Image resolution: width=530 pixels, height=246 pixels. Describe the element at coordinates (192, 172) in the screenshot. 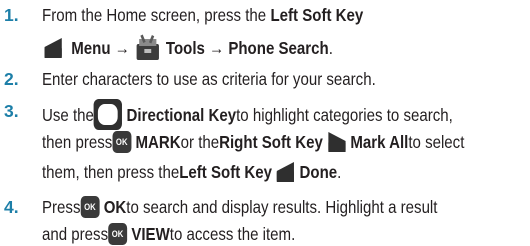

I see `step-3-line-3: them, then press the Left Soft Key Done.` at that location.